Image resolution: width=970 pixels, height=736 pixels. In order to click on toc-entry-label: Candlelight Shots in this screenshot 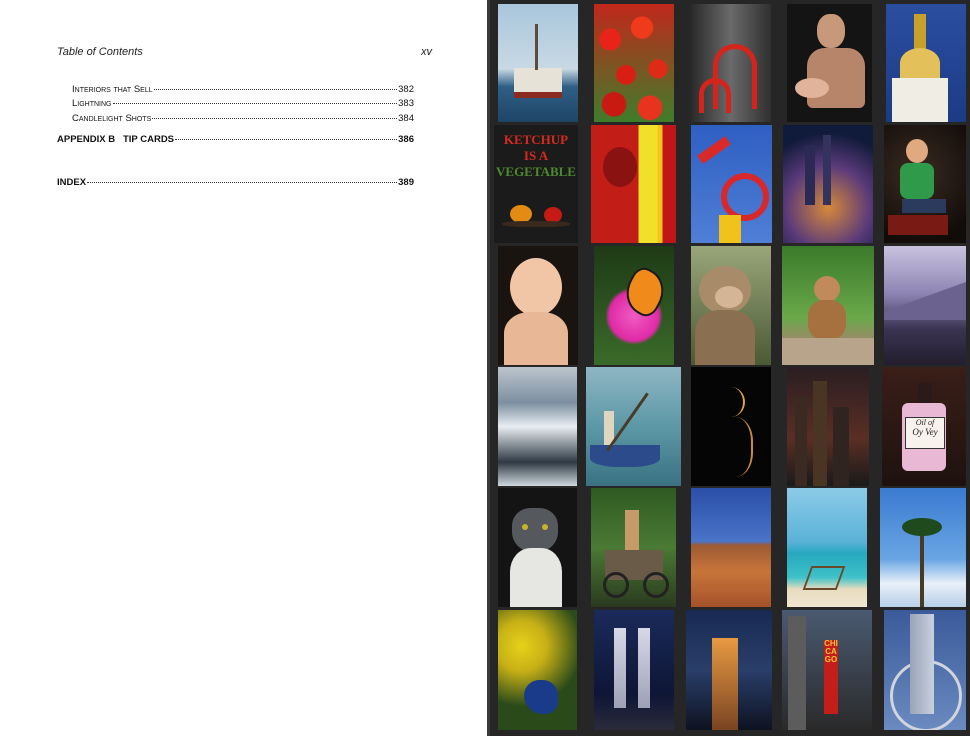, I will do `click(112, 118)`.